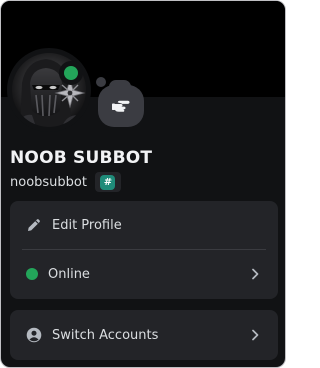  Describe the element at coordinates (69, 274) in the screenshot. I see `status-label: Online` at that location.